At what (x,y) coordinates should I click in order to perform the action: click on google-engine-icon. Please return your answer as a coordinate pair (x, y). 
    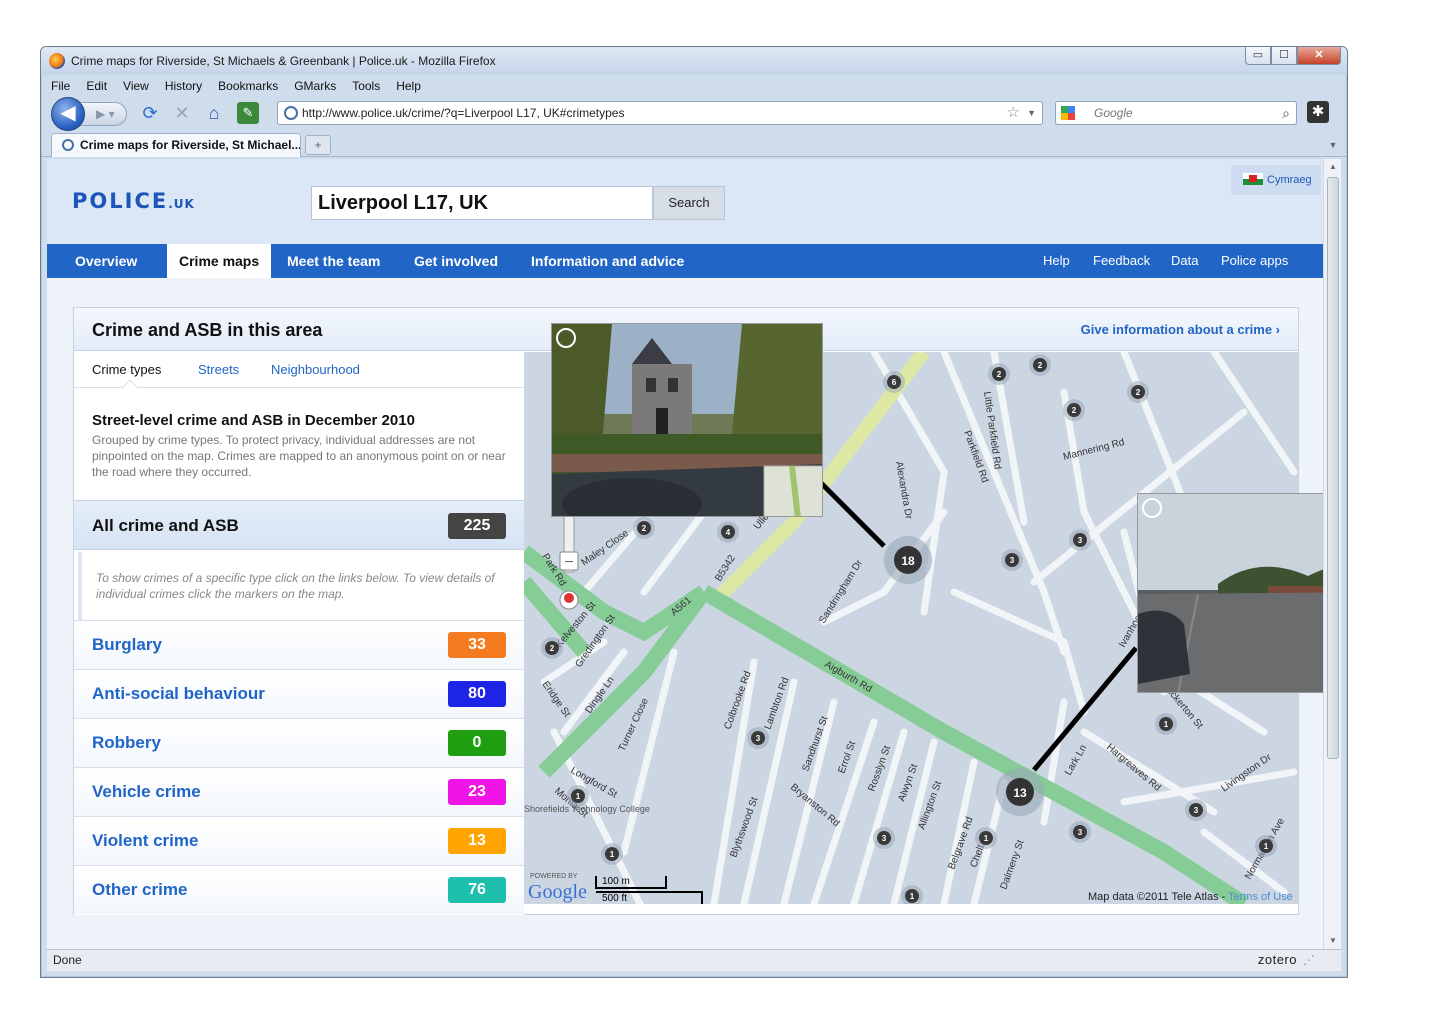
    Looking at the image, I should click on (1068, 113).